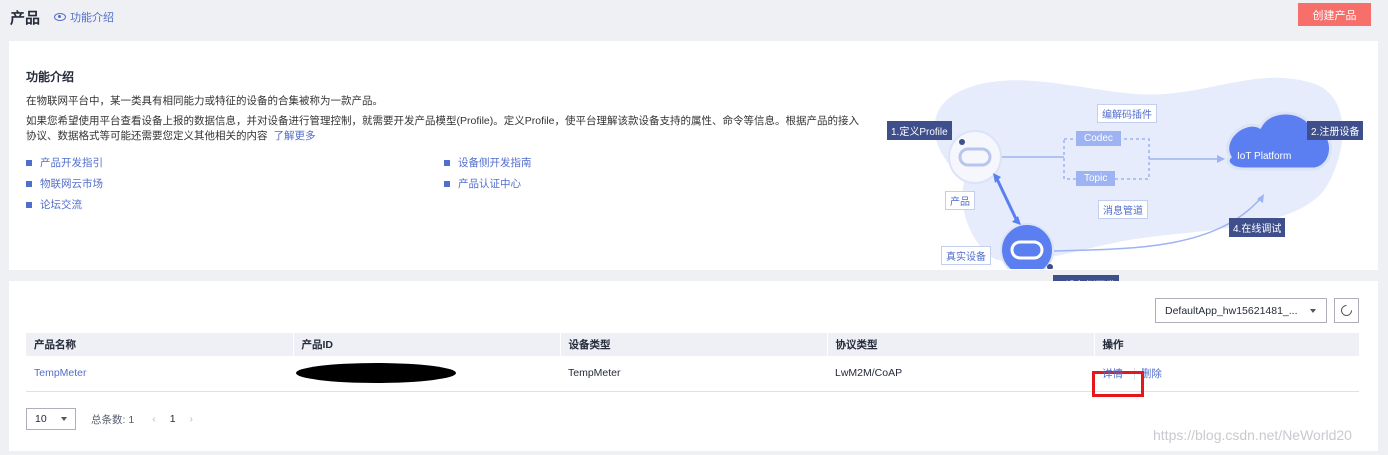 This screenshot has width=1388, height=455. I want to click on link-product-certification: 产品认证中心, so click(482, 183).